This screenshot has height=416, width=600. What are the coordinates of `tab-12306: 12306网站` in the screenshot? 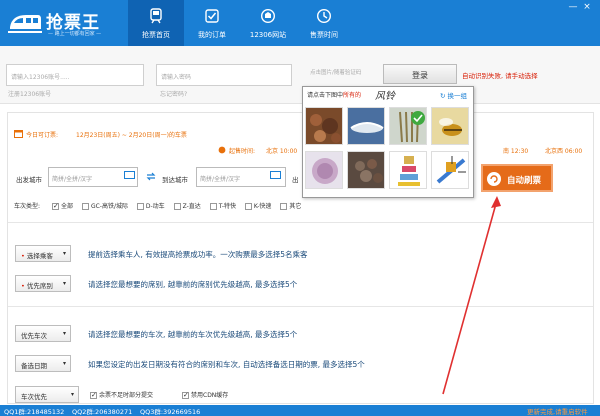 It's located at (268, 23).